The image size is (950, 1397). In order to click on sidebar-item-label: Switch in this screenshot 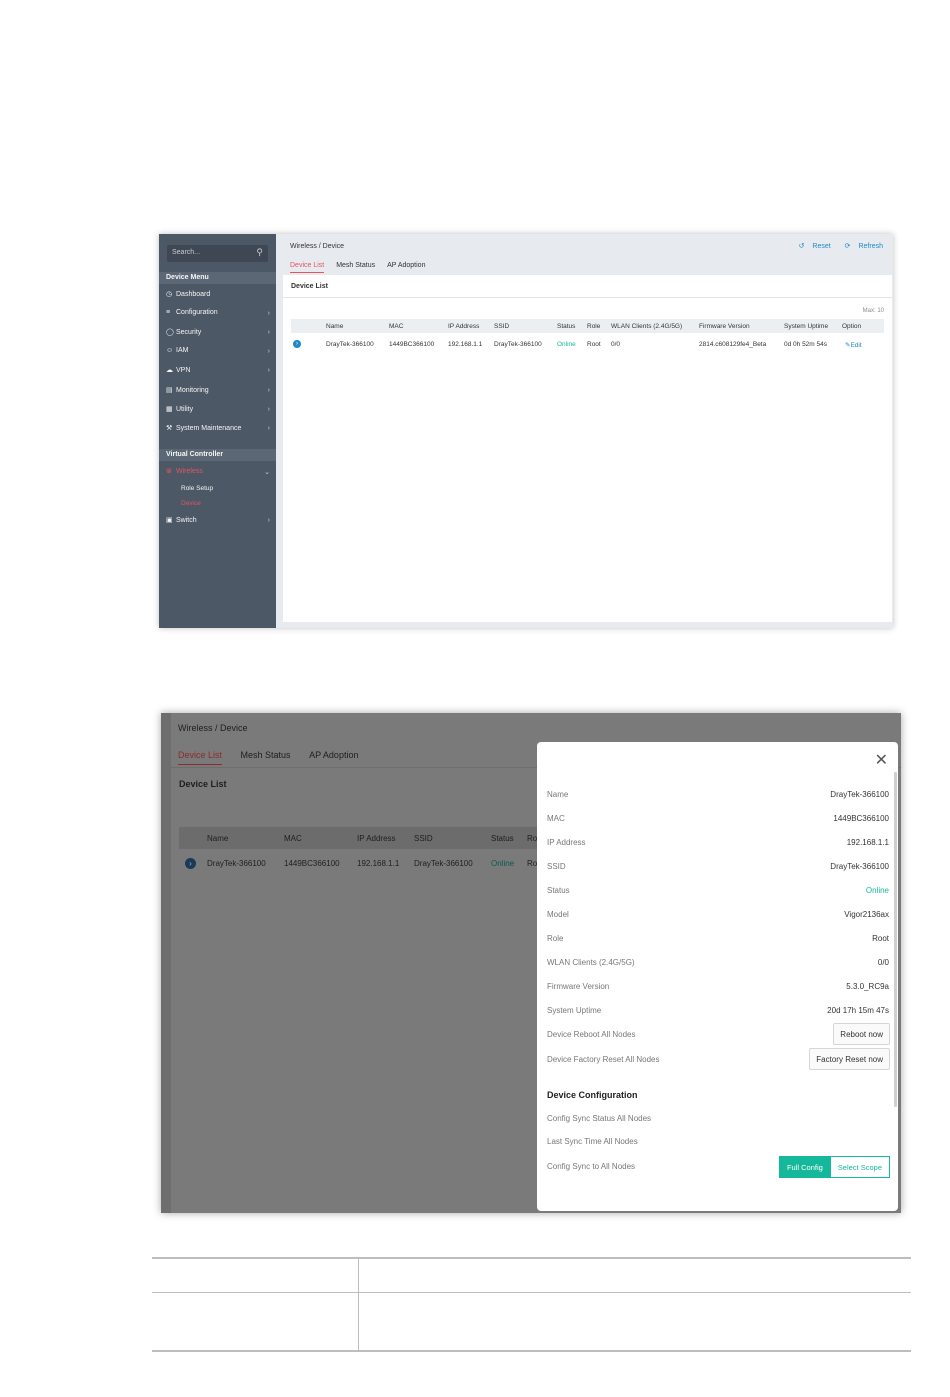, I will do `click(186, 520)`.